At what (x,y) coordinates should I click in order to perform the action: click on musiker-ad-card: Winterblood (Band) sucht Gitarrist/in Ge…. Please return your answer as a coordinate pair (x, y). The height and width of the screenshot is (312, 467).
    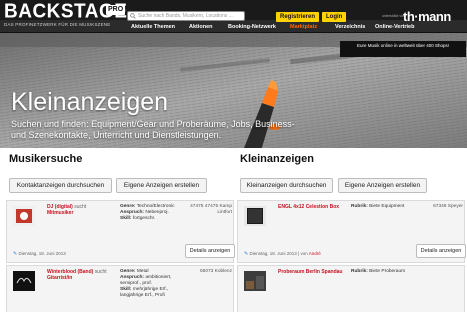
    Looking at the image, I should click on (120, 288).